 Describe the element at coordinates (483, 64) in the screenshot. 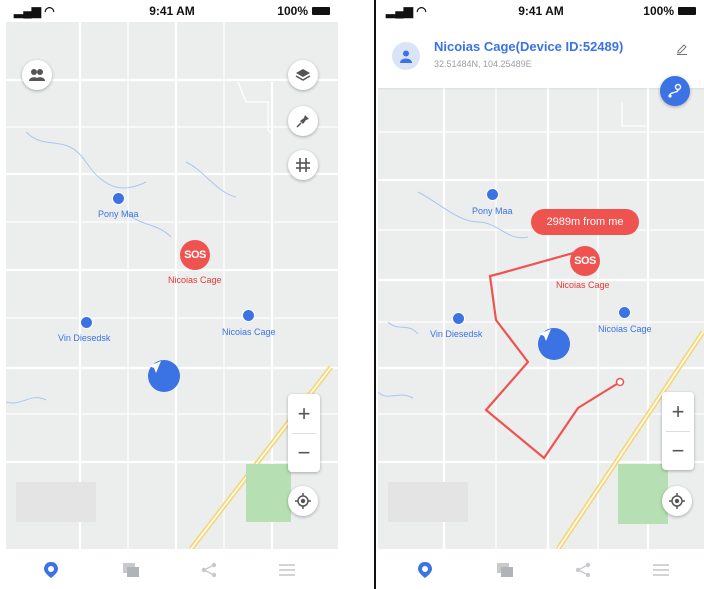

I see `device-coordinates: 32.51484N, 104.25489E` at that location.